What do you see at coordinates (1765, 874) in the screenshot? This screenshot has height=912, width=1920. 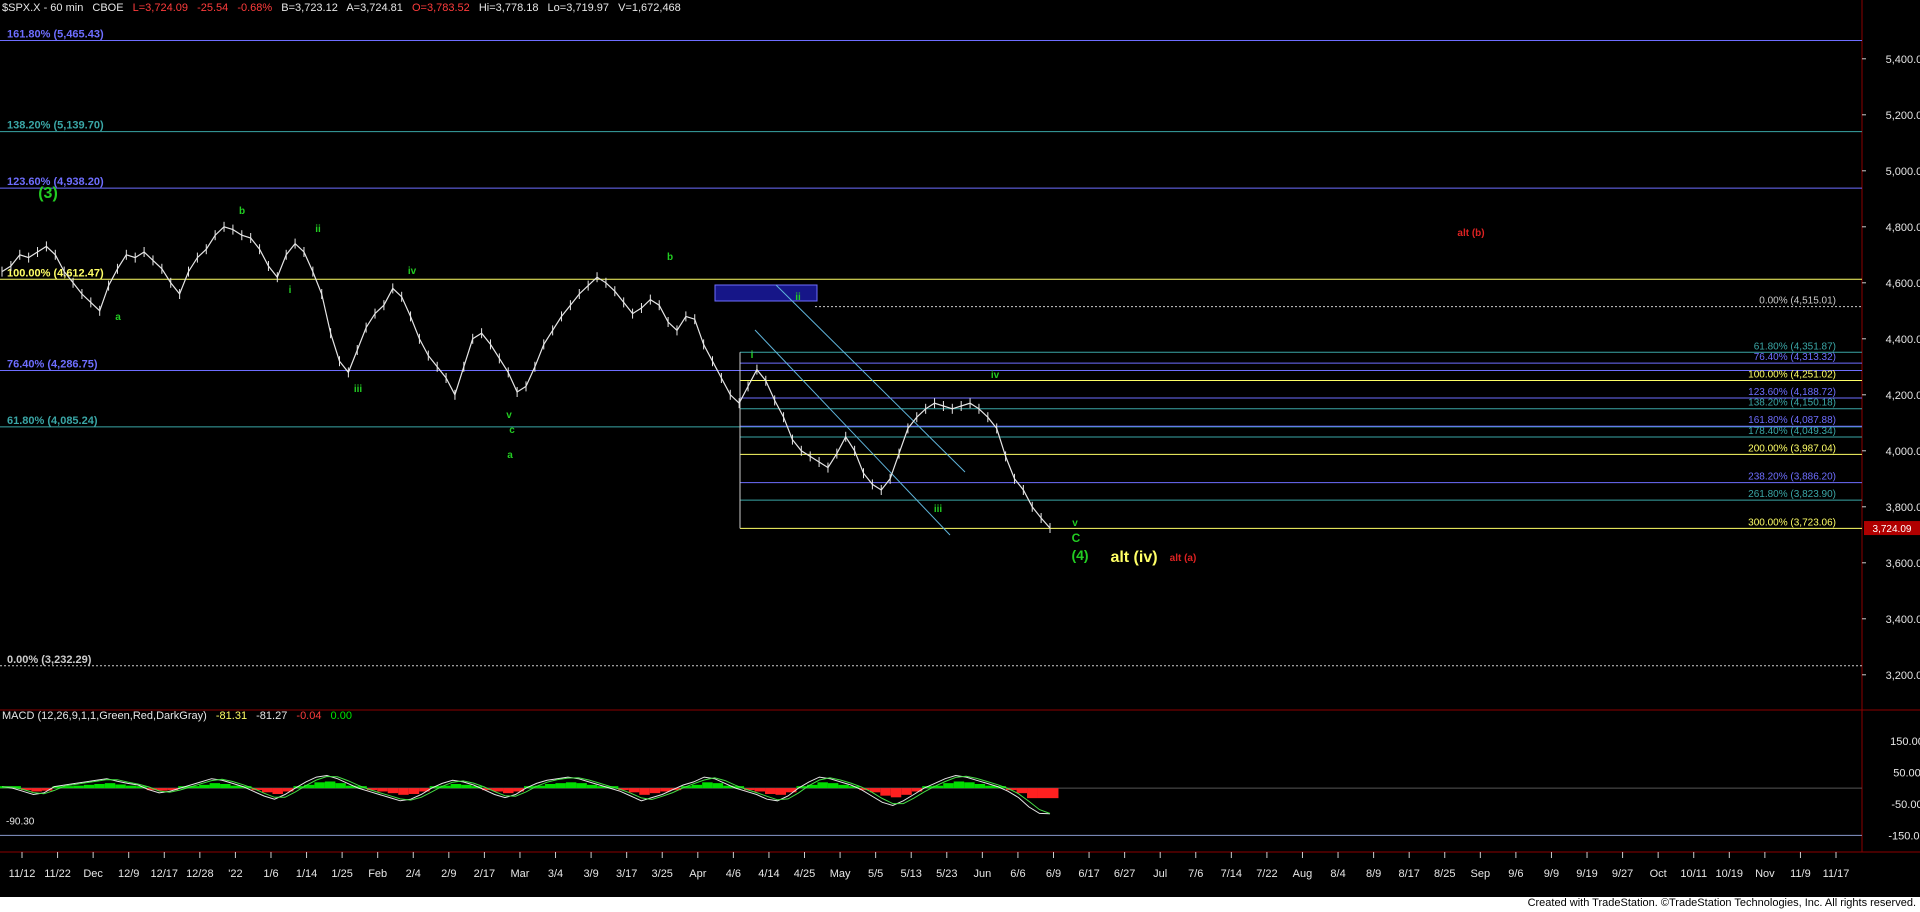 I see `time-tick-label: Nov` at bounding box center [1765, 874].